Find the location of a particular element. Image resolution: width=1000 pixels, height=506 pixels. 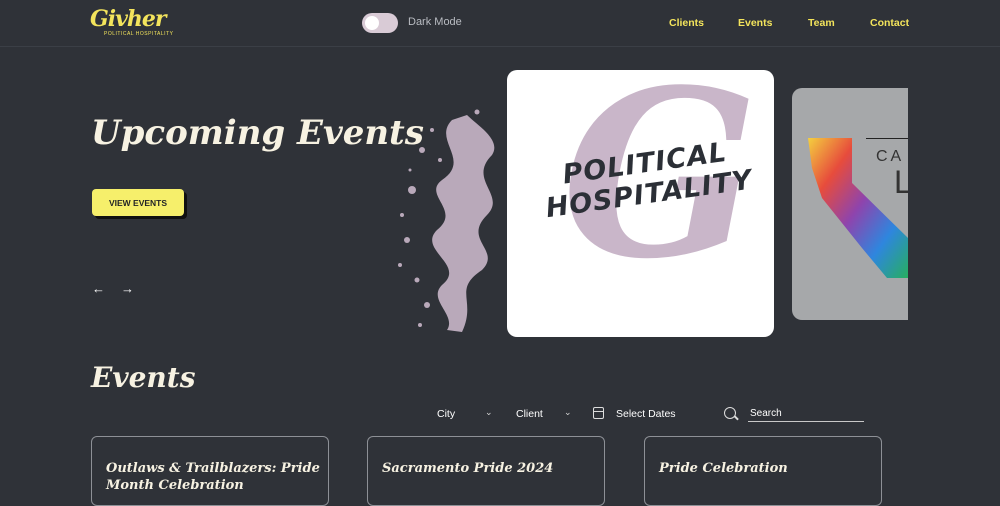

logo-tagline: POLITICAL HOSPITALITY is located at coordinates (139, 34).